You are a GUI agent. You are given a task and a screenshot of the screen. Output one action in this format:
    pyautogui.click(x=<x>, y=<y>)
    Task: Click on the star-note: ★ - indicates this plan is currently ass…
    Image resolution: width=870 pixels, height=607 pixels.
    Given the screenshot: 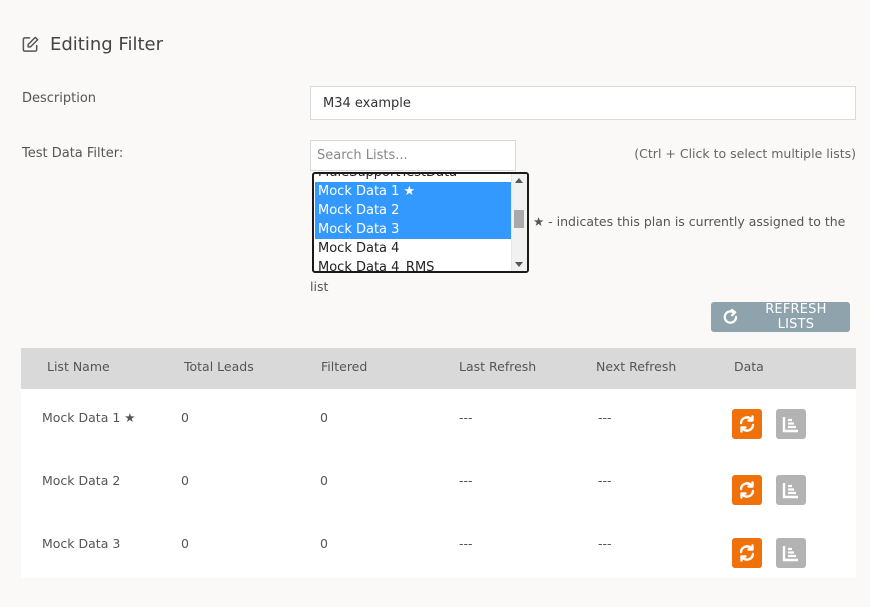 What is the action you would take?
    pyautogui.click(x=689, y=221)
    